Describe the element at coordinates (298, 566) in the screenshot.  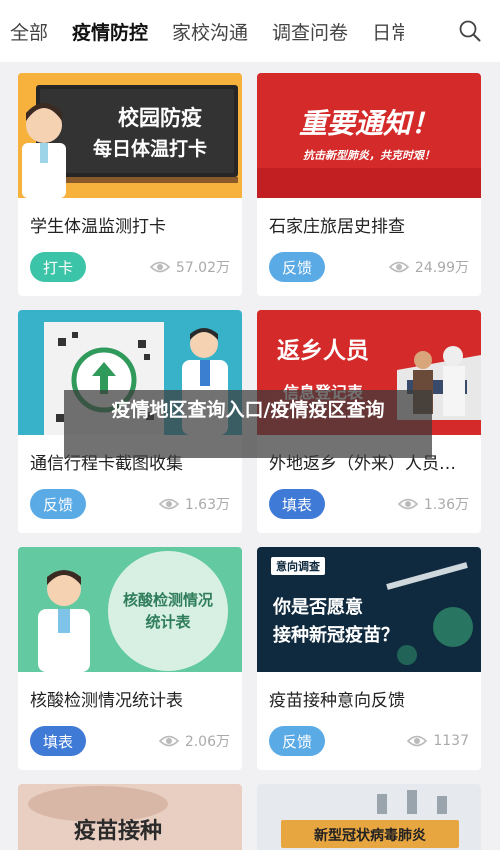
I see `svg-text: 意向调查` at that location.